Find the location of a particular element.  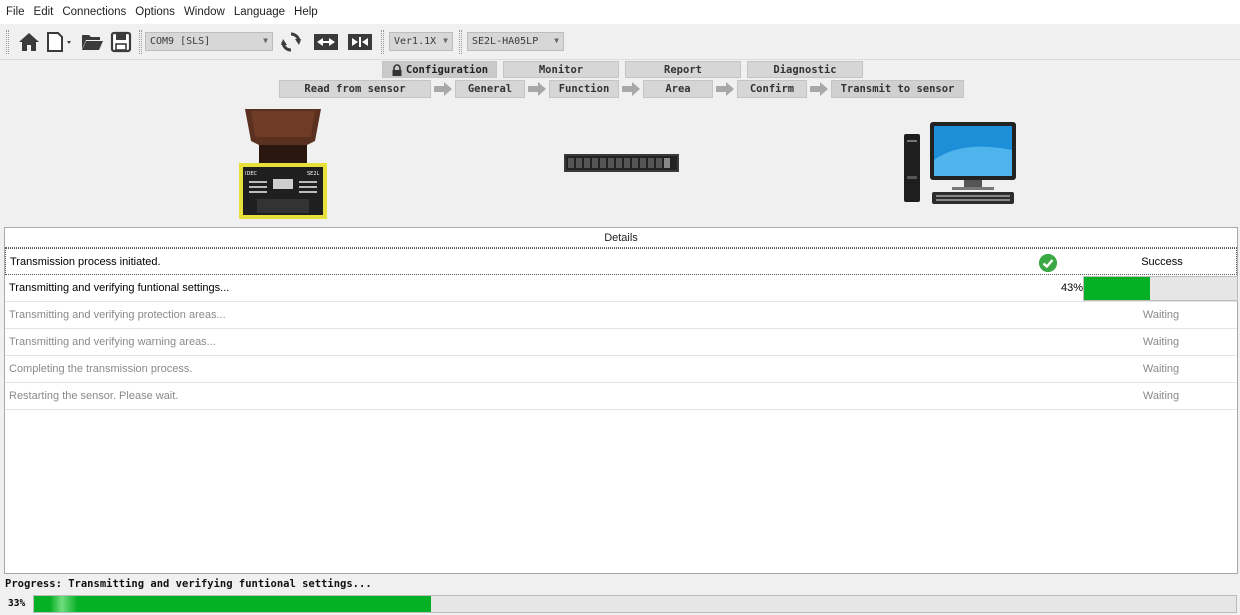

tab-monitor: Monitor is located at coordinates (561, 69).